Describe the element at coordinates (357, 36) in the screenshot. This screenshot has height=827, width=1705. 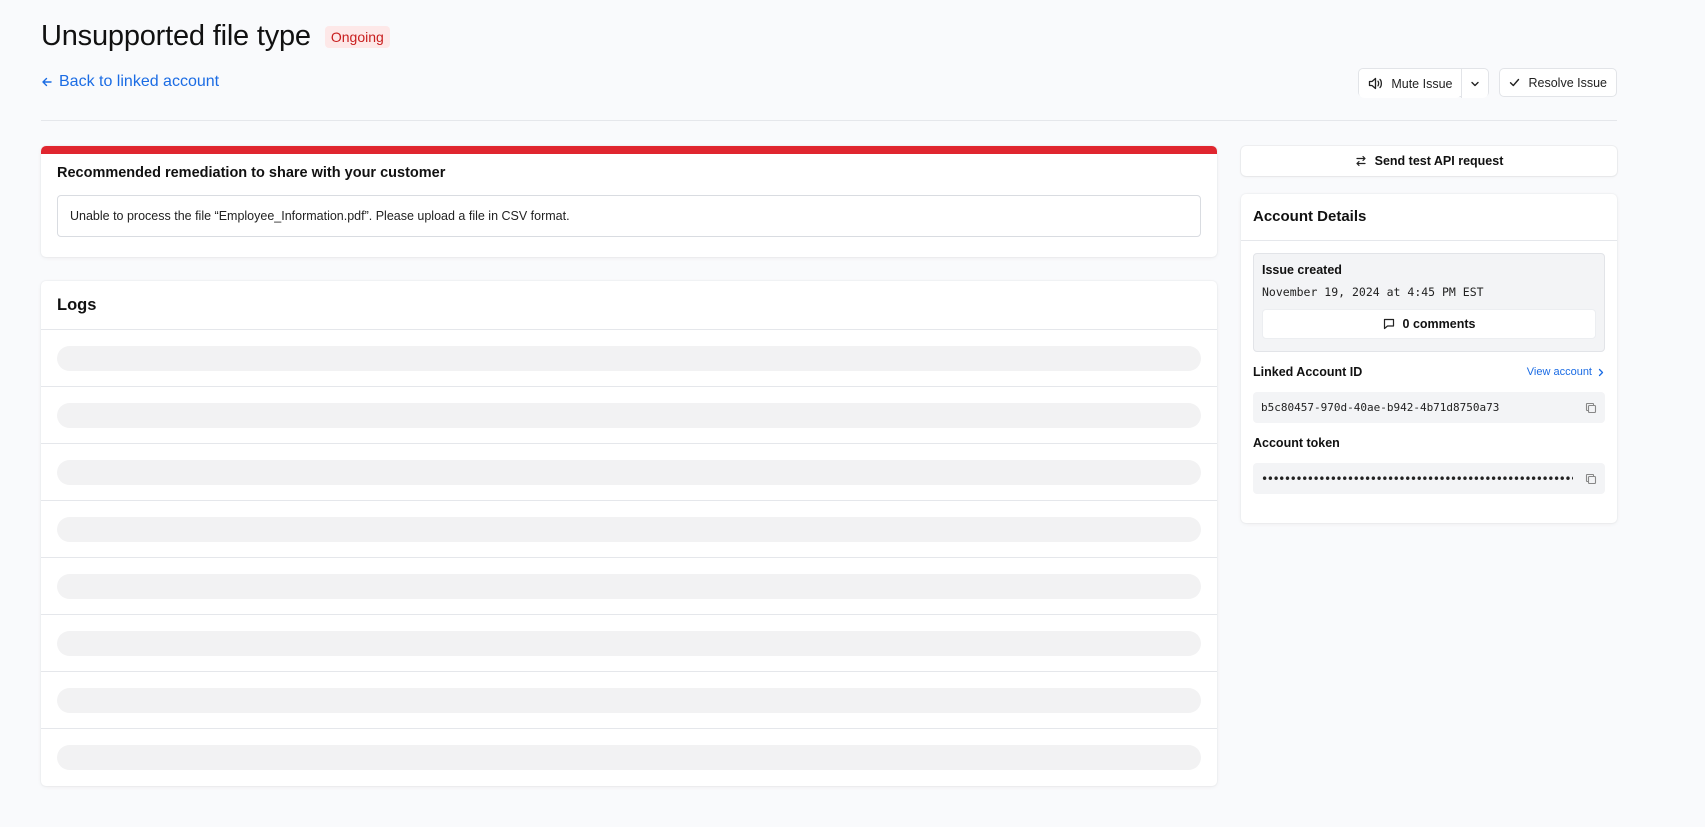
I see `status-badge: Ongoing` at that location.